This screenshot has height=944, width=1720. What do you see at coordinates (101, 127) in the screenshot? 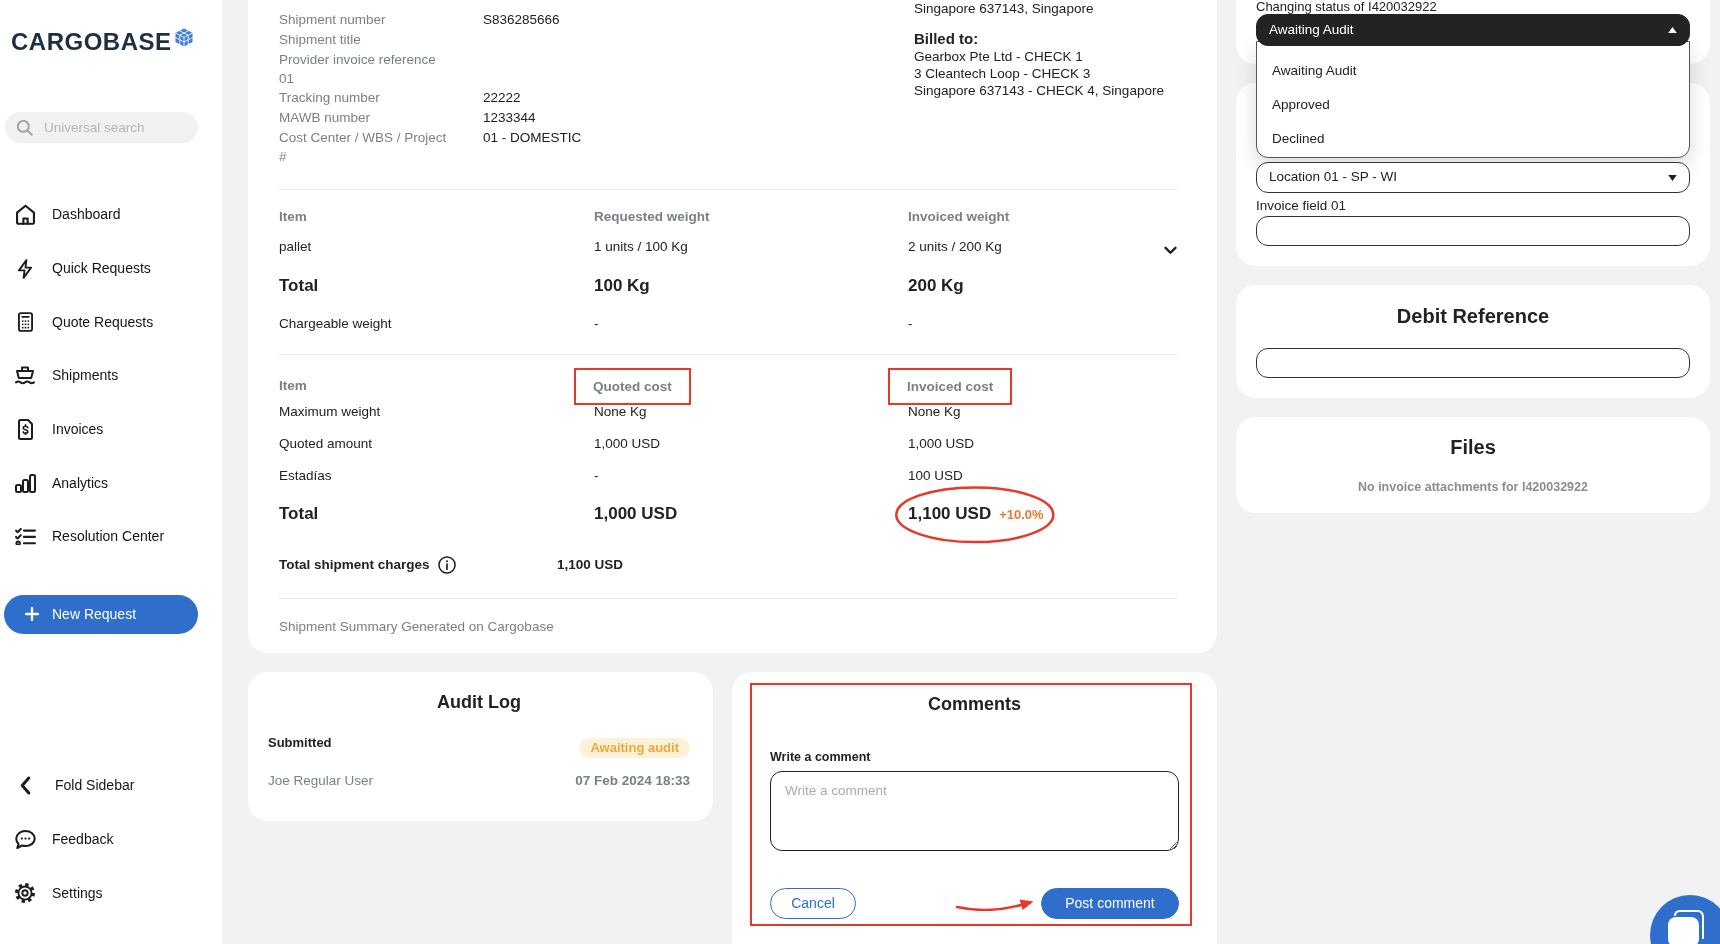
I see `search-field: Universal search` at bounding box center [101, 127].